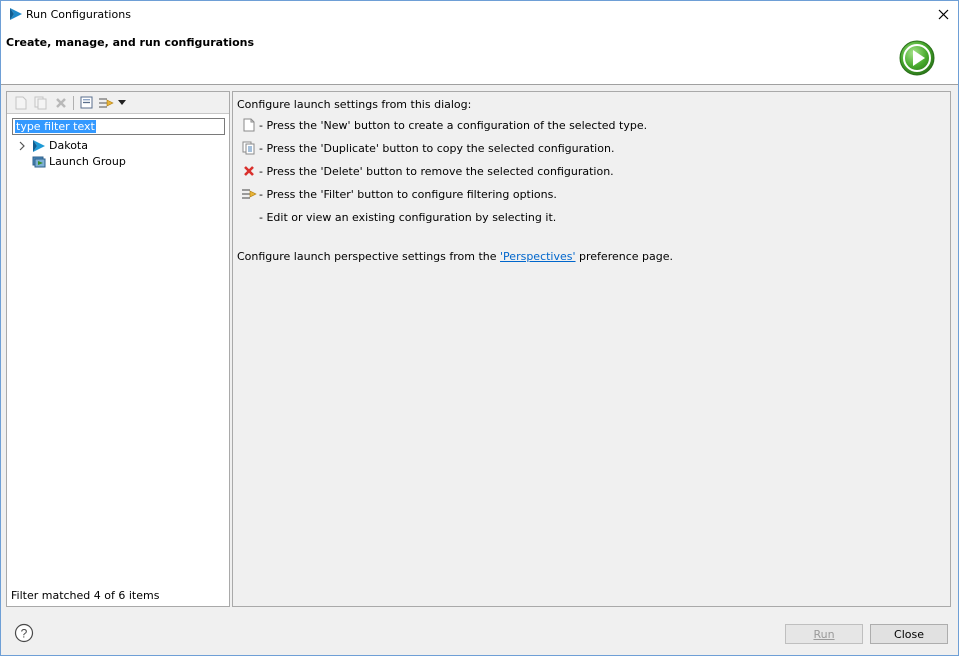 This screenshot has width=959, height=656. Describe the element at coordinates (624, 256) in the screenshot. I see `perspective-suffix: preference page.` at that location.